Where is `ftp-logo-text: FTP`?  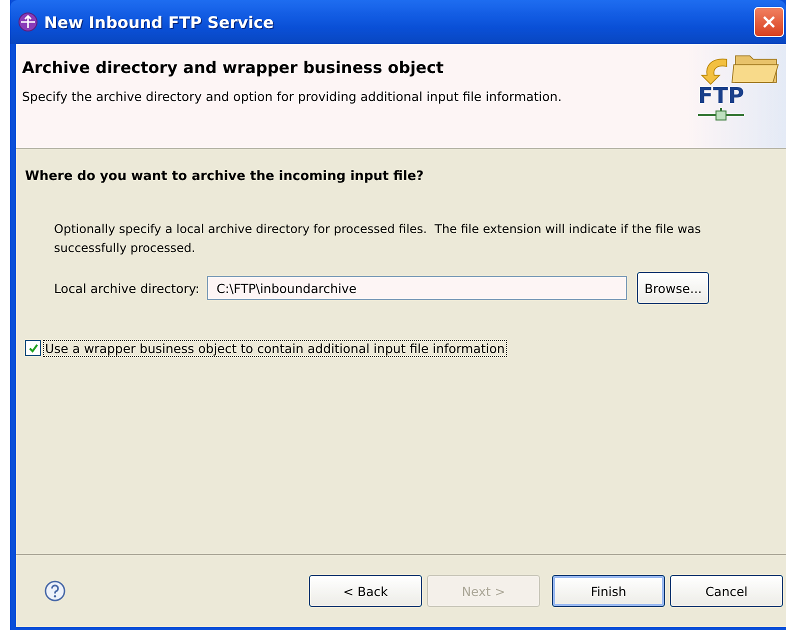
ftp-logo-text: FTP is located at coordinates (721, 97).